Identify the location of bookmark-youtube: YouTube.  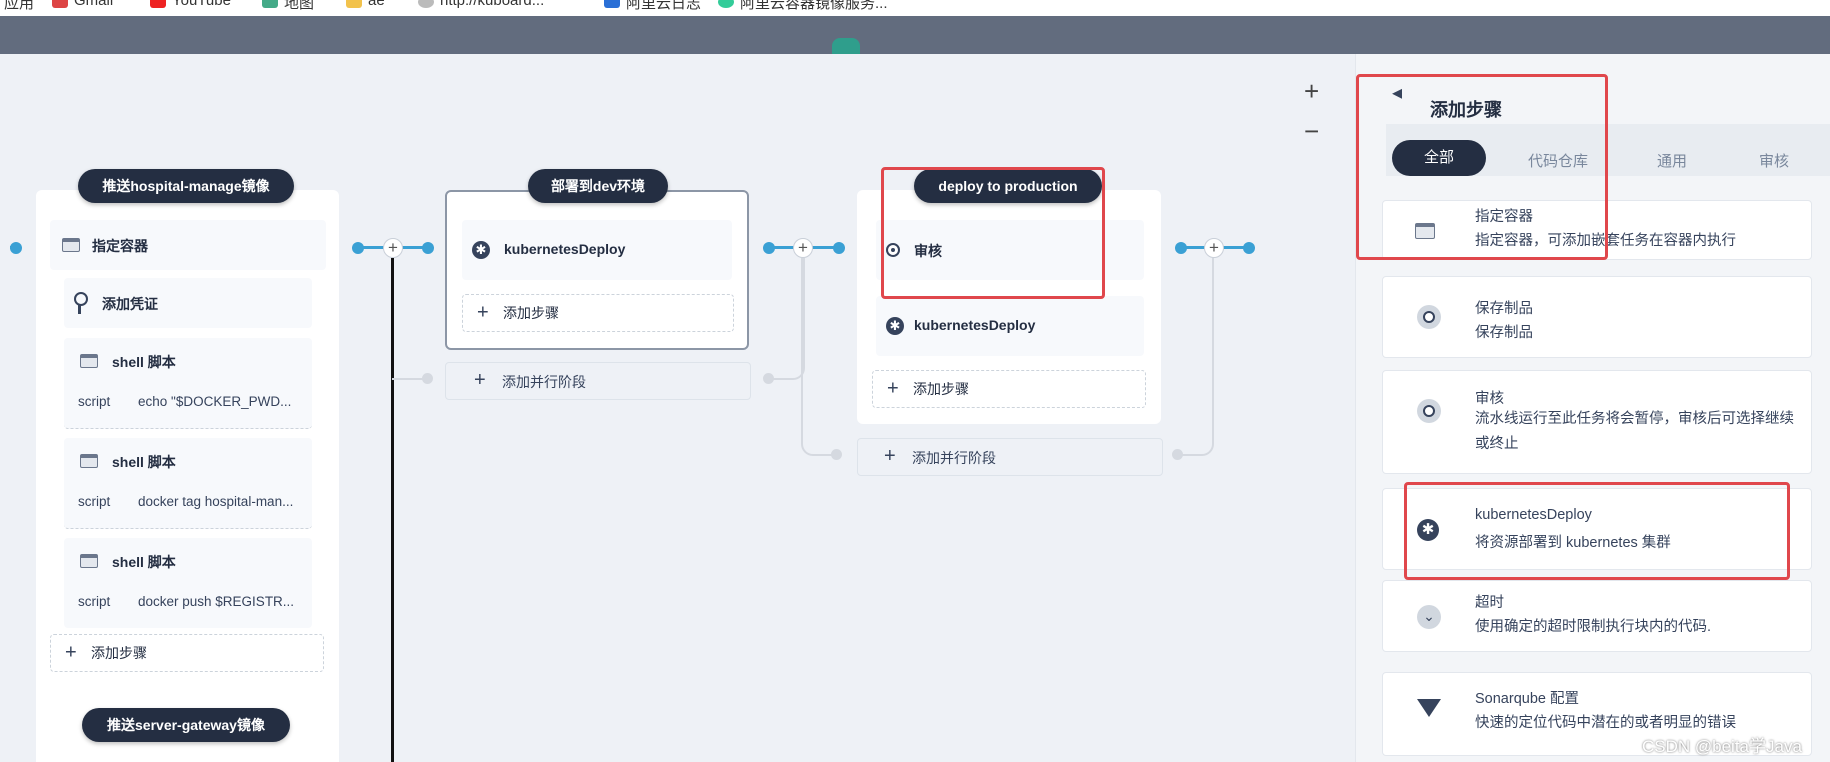
(201, 4).